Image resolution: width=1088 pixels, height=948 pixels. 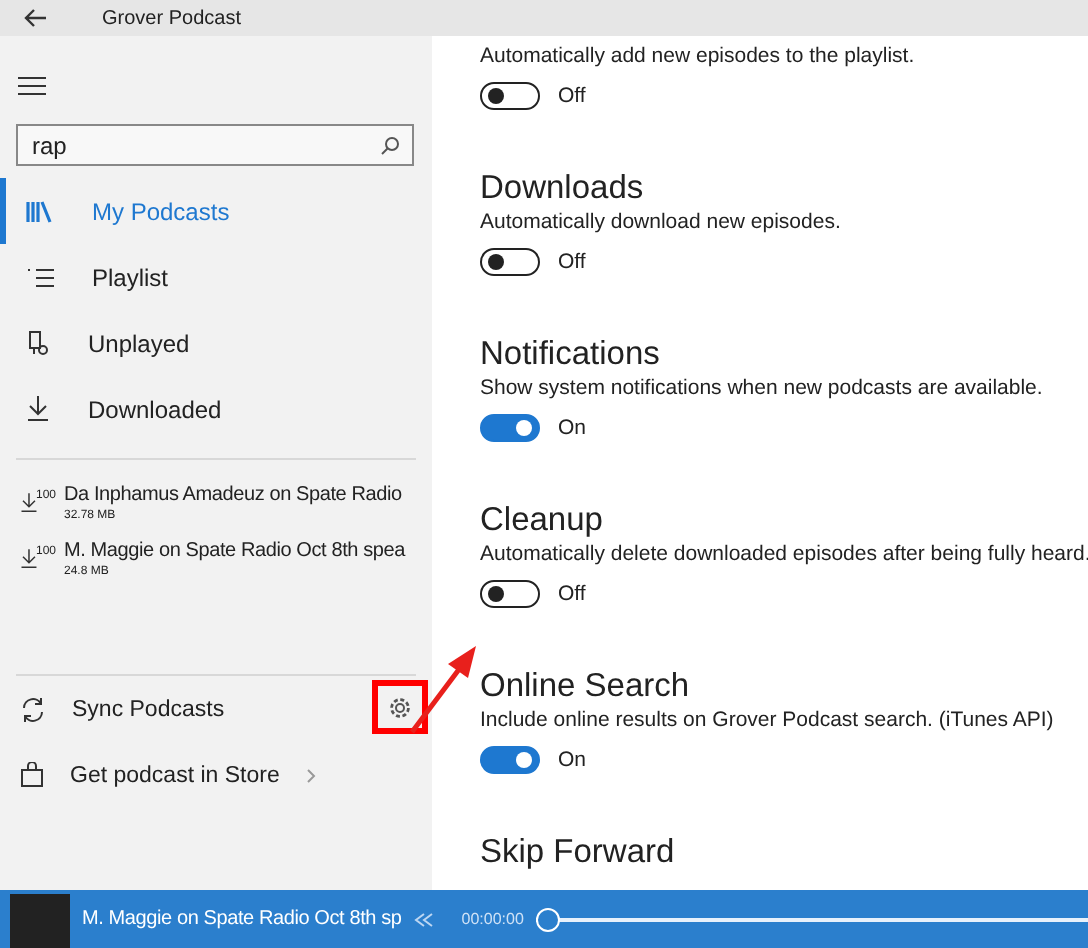 What do you see at coordinates (233, 495) in the screenshot?
I see `episode-title: Da Inphamus Amadeuz on Spate Radio` at bounding box center [233, 495].